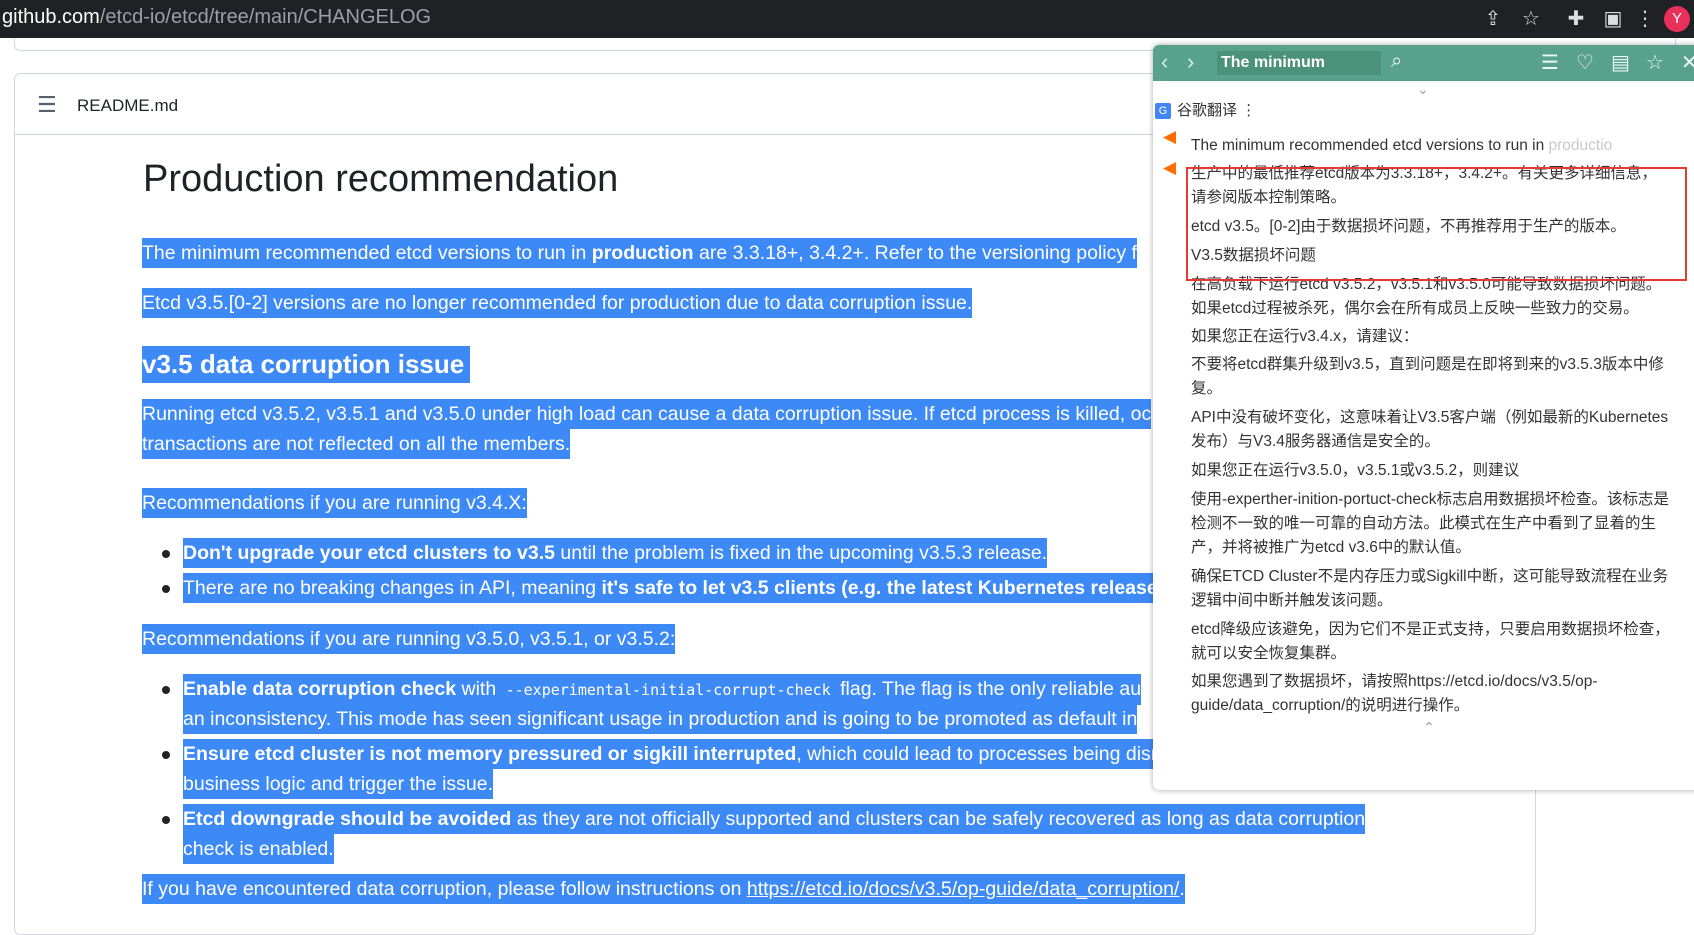 Image resolution: width=1694 pixels, height=935 pixels. I want to click on url-path: /etcd-io/etcd/tree/main/CHANGELOG, so click(265, 17).